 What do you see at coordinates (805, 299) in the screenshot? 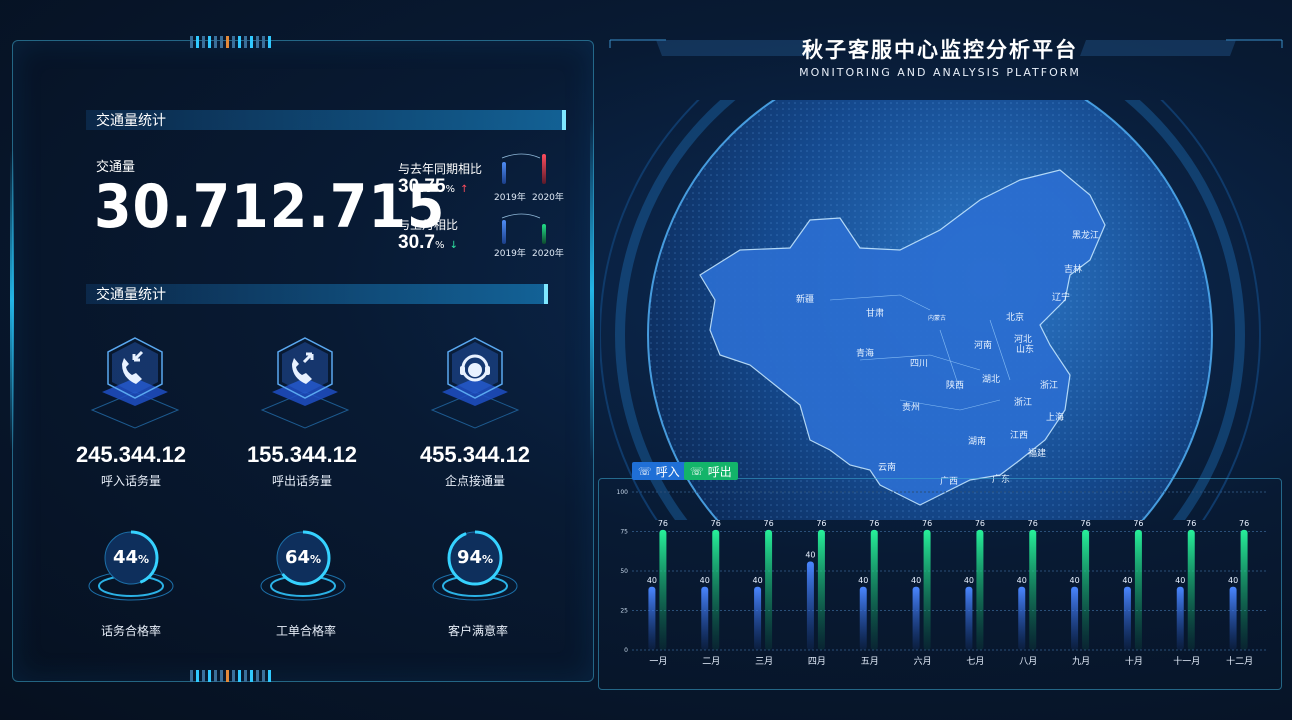
I see `map-label: 新疆` at bounding box center [805, 299].